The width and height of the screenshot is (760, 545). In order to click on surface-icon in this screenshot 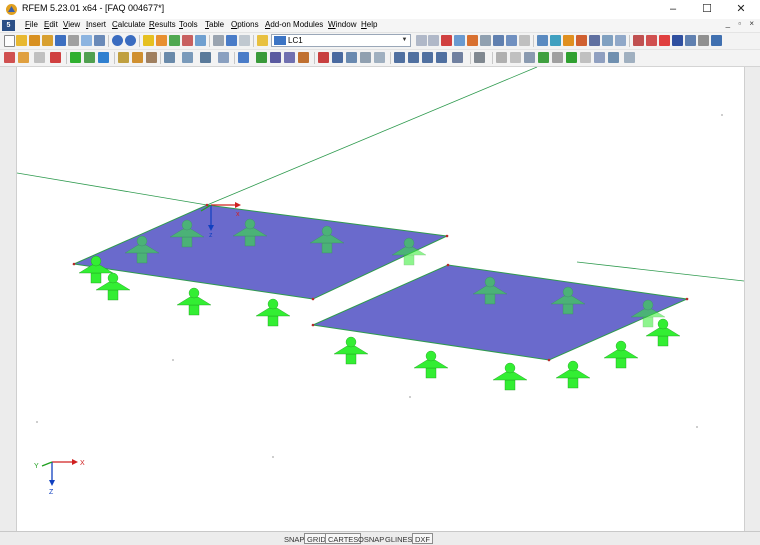, I will do `click(75, 57)`.